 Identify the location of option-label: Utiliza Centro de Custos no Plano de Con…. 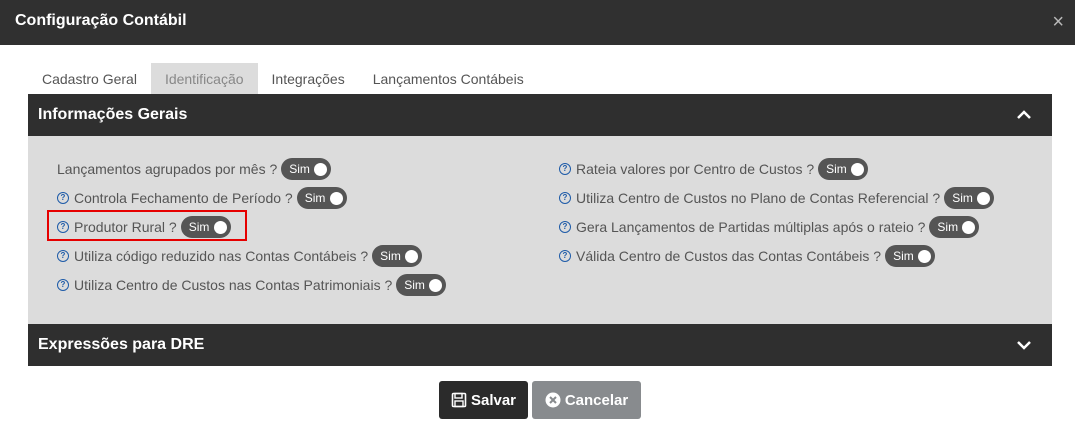
(758, 198).